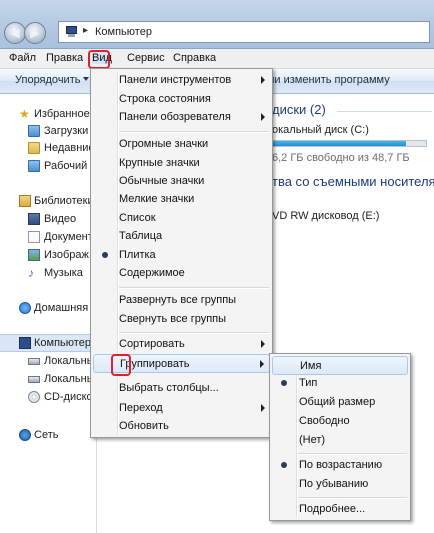  What do you see at coordinates (181, 319) in the screenshot?
I see `menu-item-collapse-groups: Свернуть все группы` at bounding box center [181, 319].